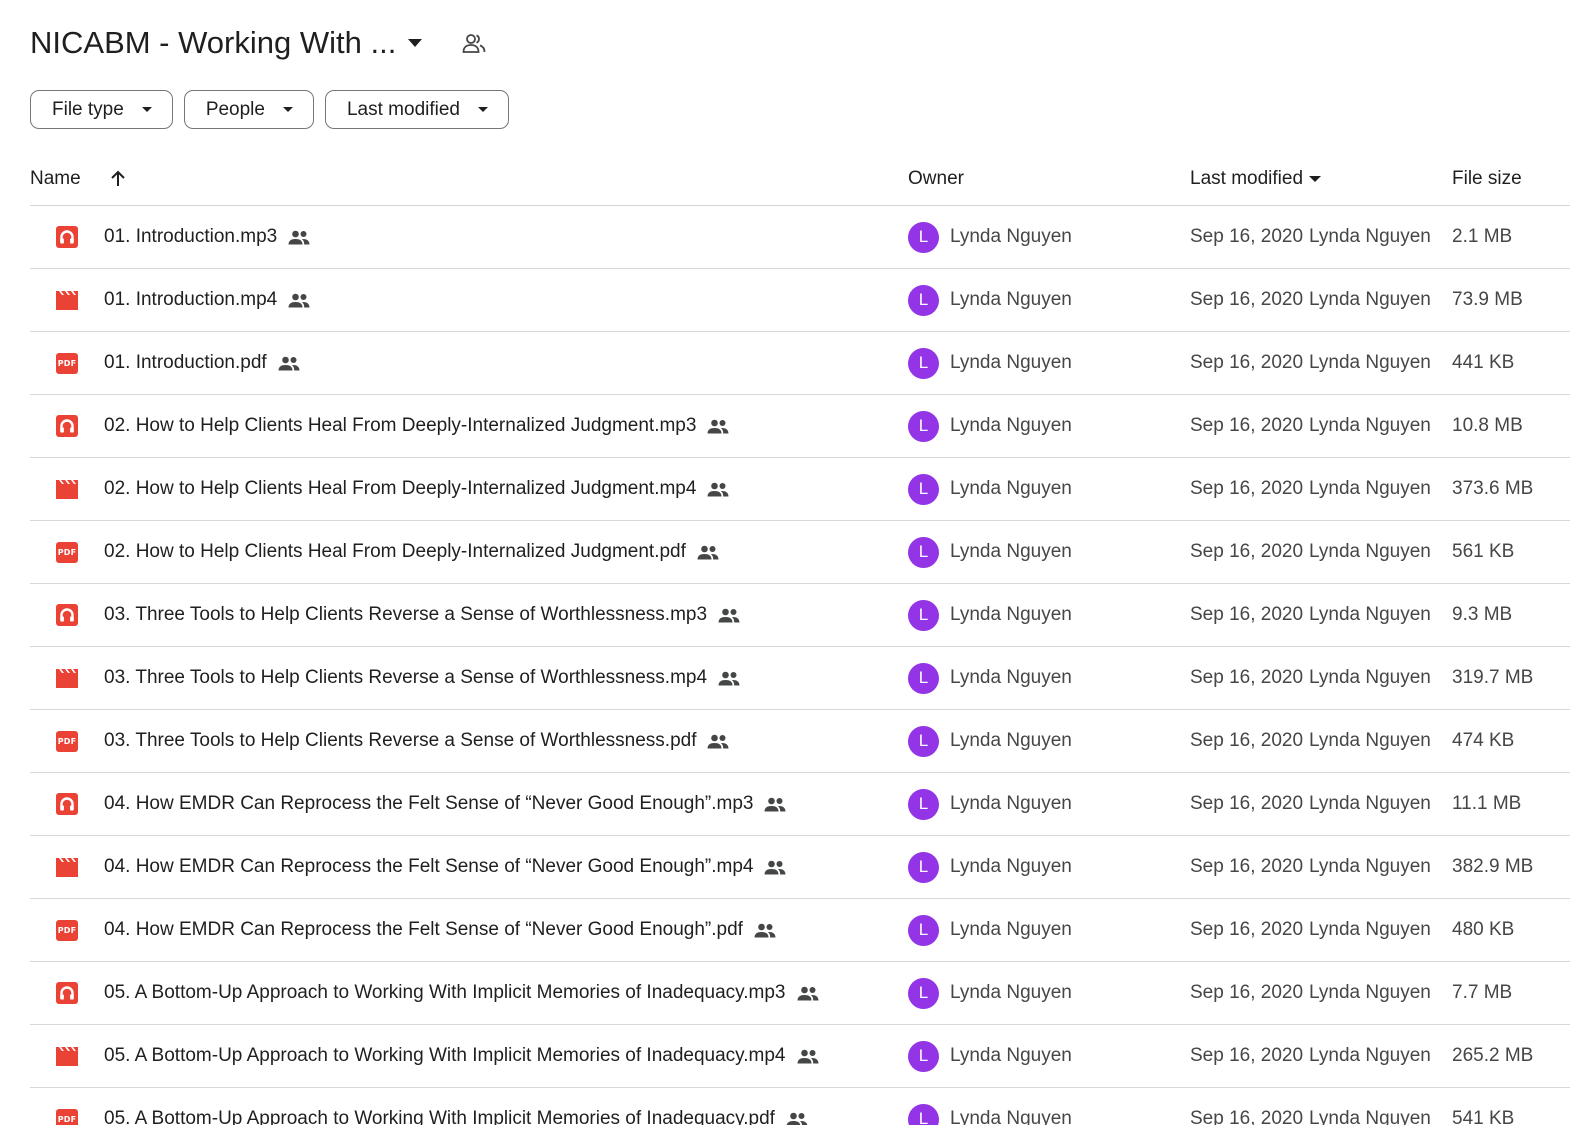  I want to click on file-size: 7.7 MB, so click(1482, 992).